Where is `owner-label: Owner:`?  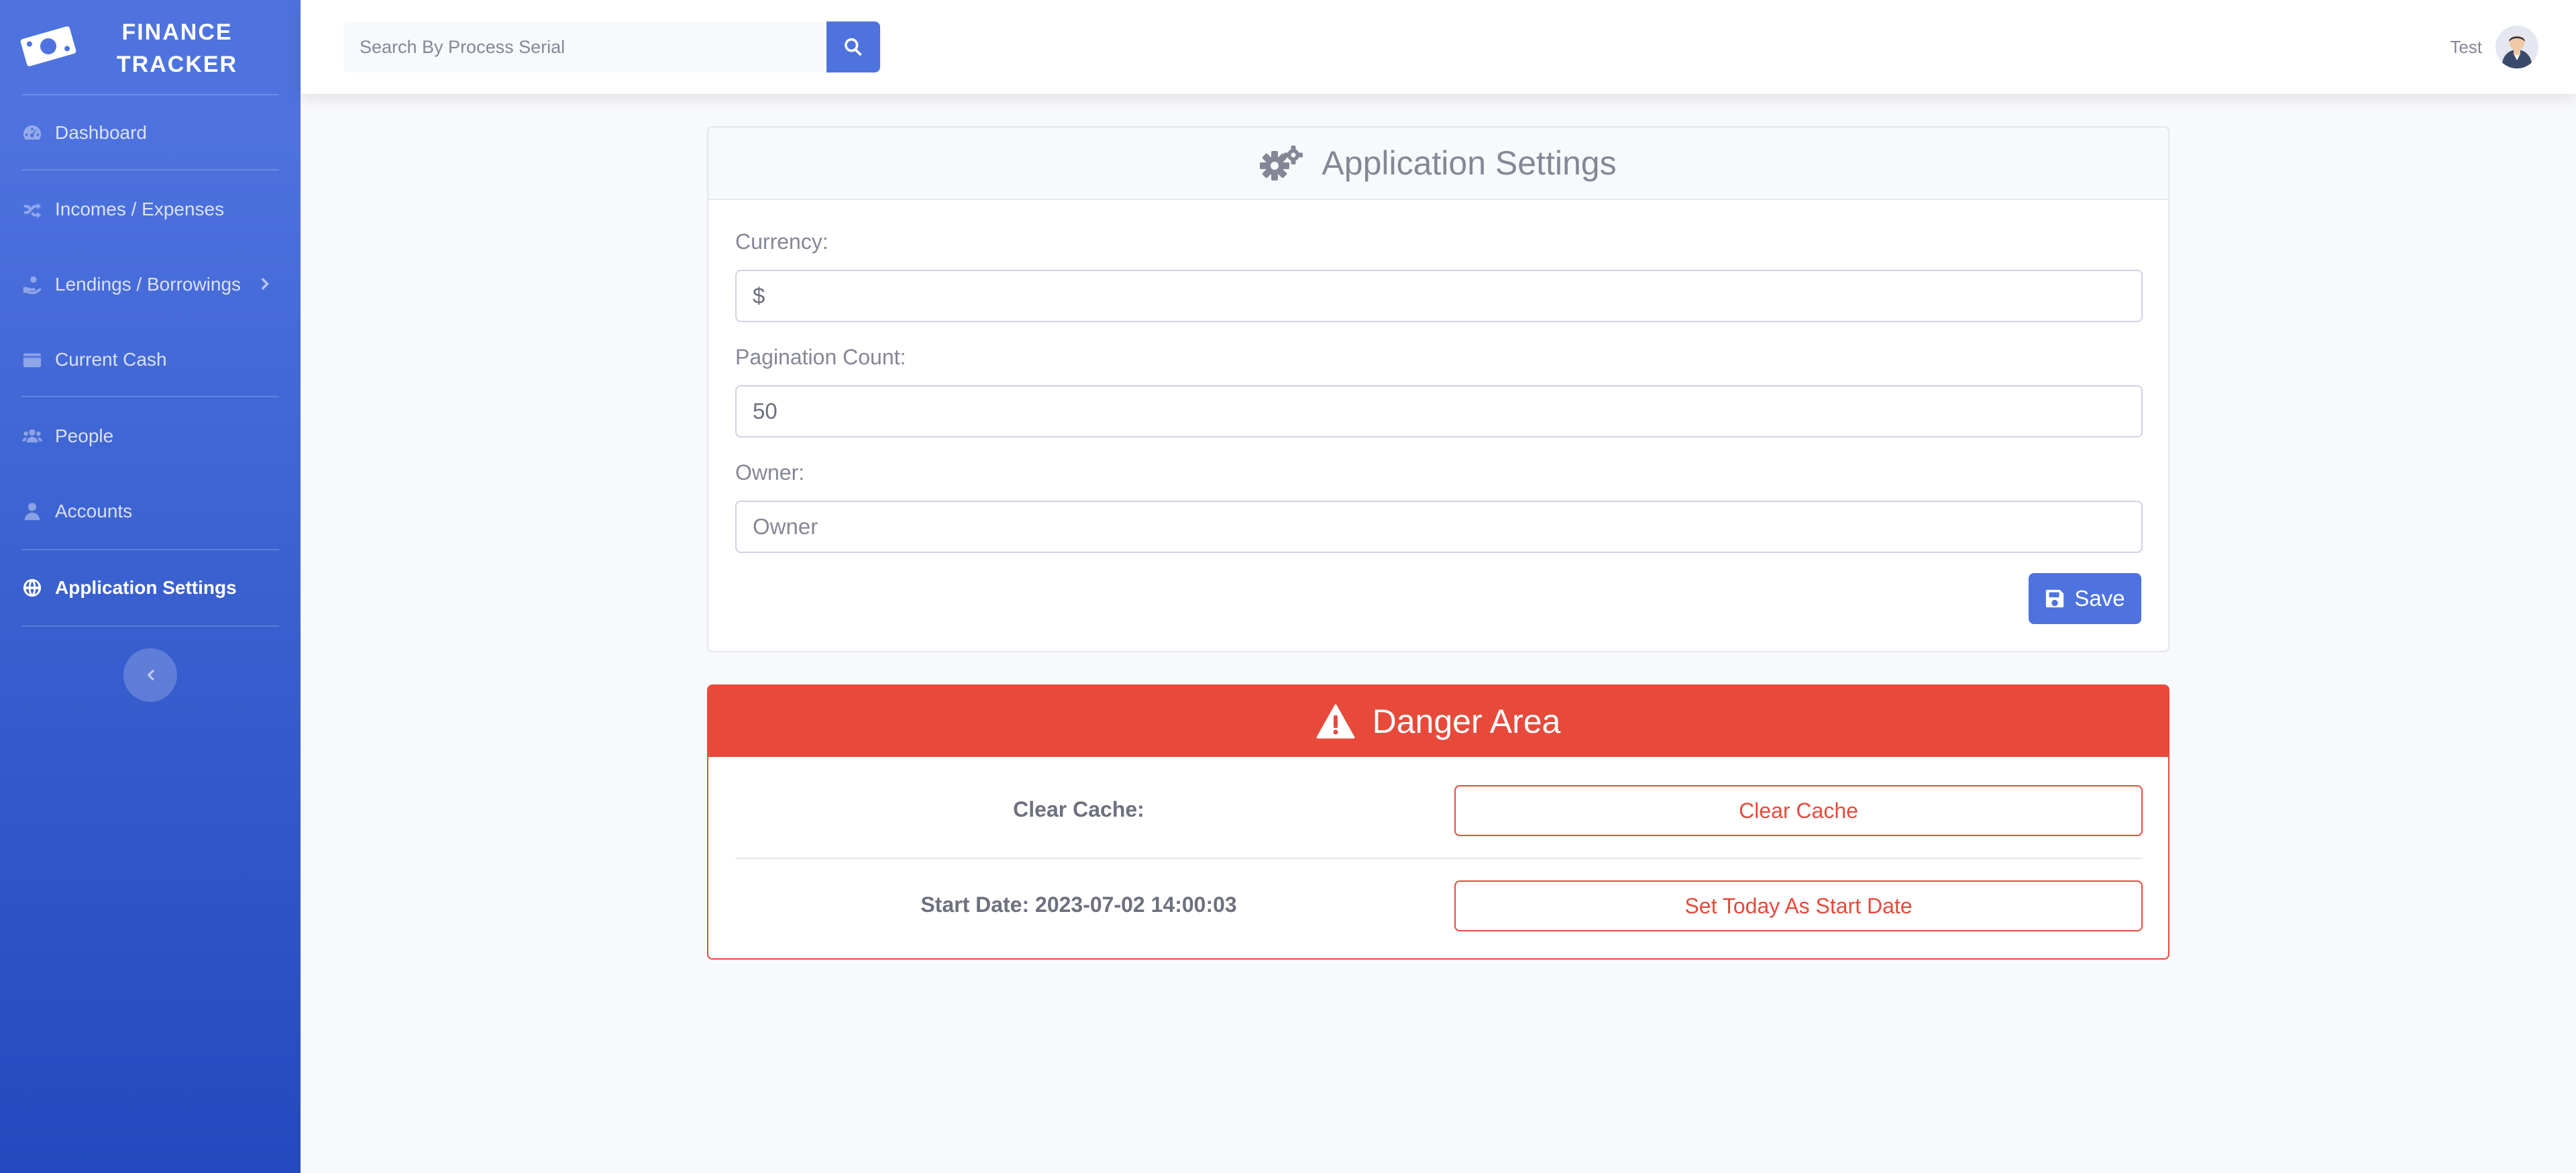
owner-label: Owner: is located at coordinates (770, 472).